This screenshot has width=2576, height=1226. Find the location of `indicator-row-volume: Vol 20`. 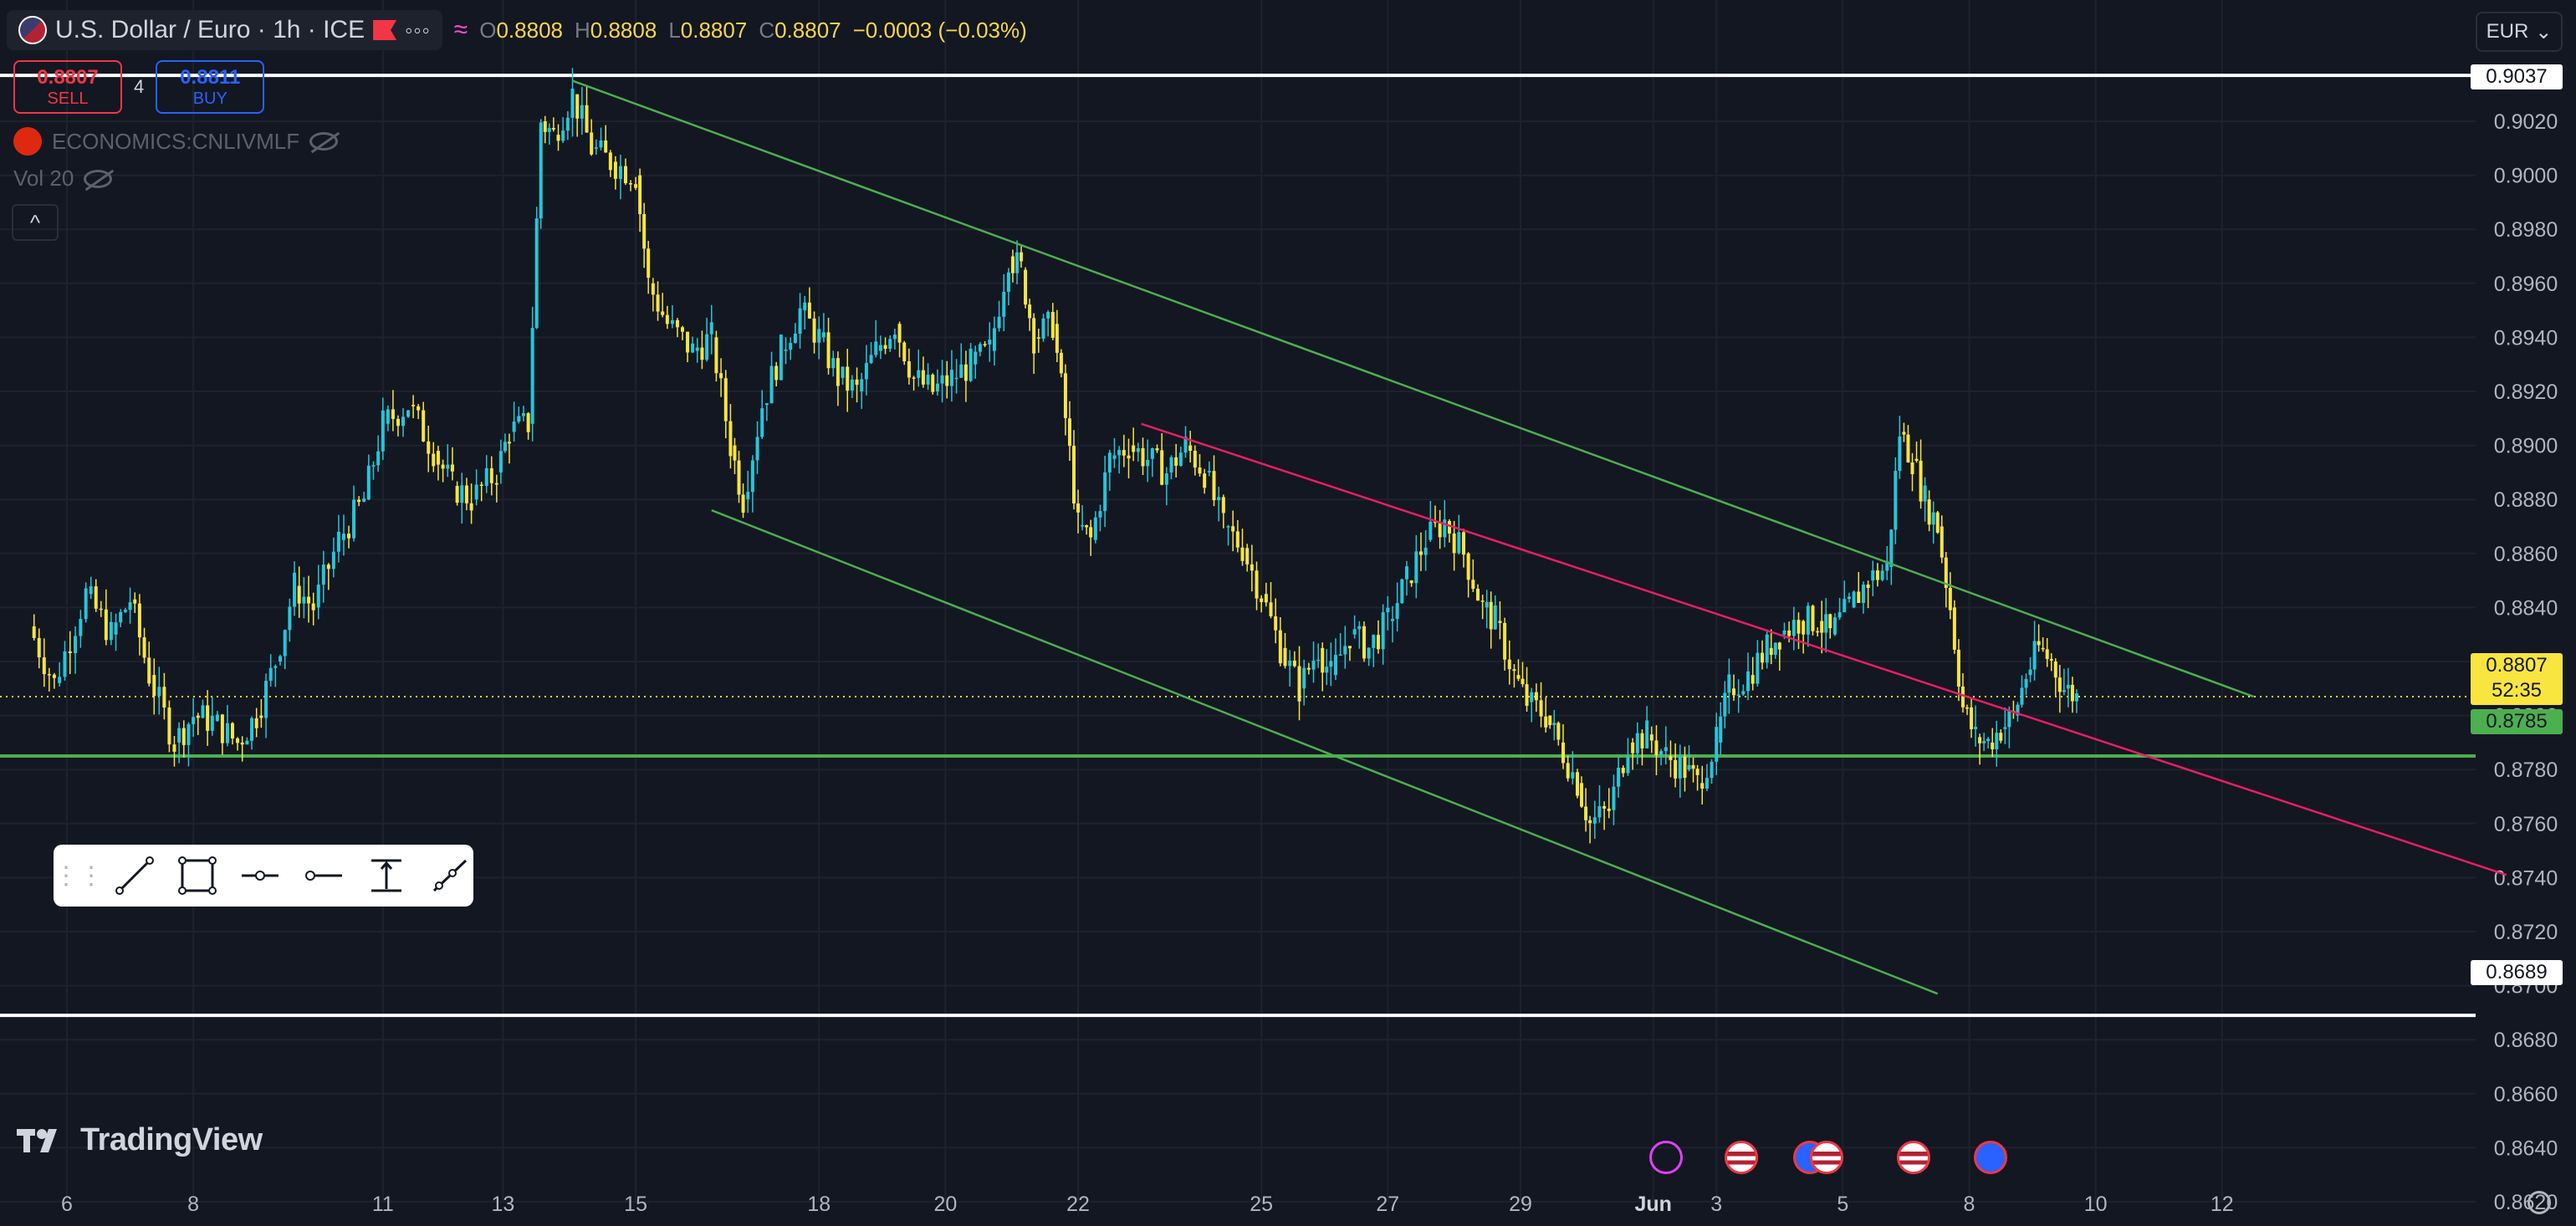

indicator-row-volume: Vol 20 is located at coordinates (63, 179).